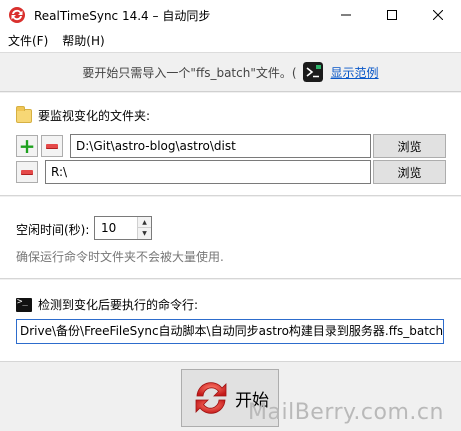 The width and height of the screenshot is (461, 431). I want to click on folder-icon, so click(24, 114).